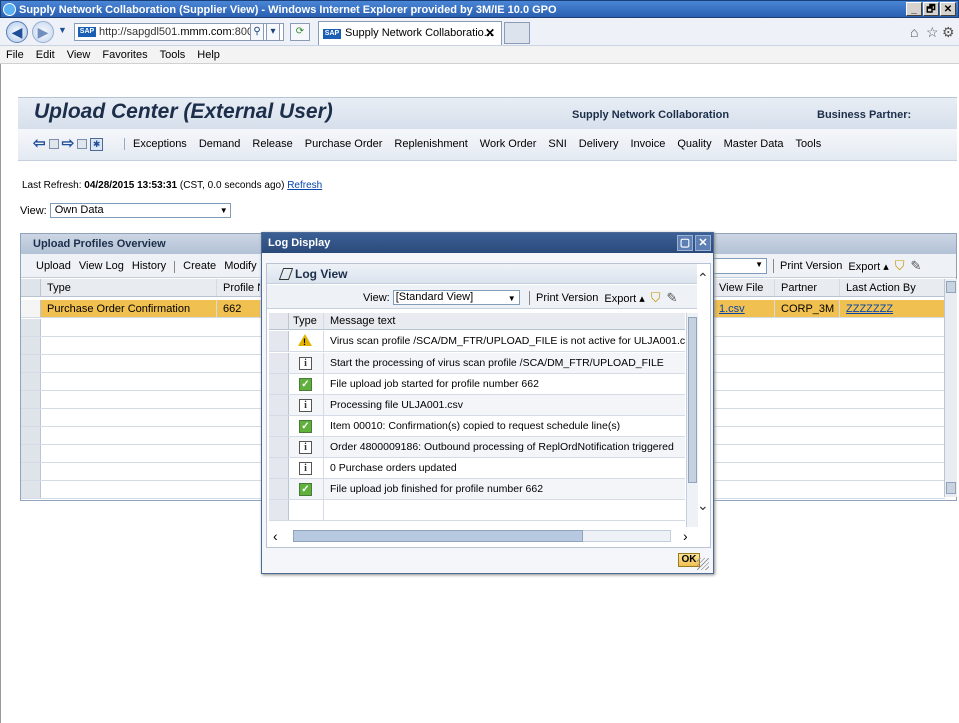 Image resolution: width=959 pixels, height=723 pixels. I want to click on col-profile-number: Profile Nu, so click(239, 287).